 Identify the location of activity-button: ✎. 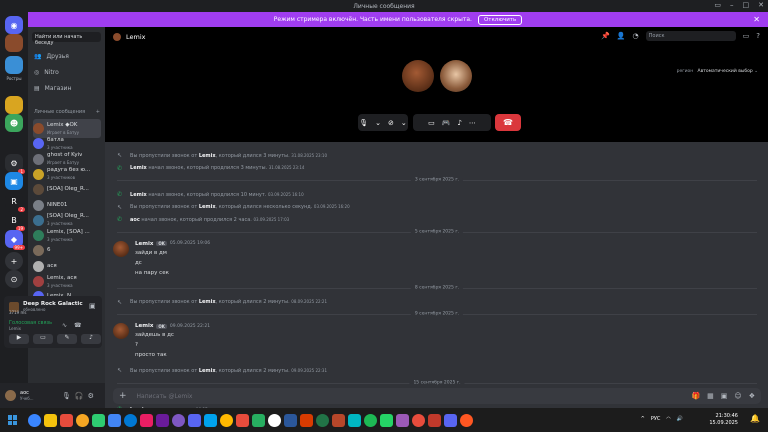
(67, 339).